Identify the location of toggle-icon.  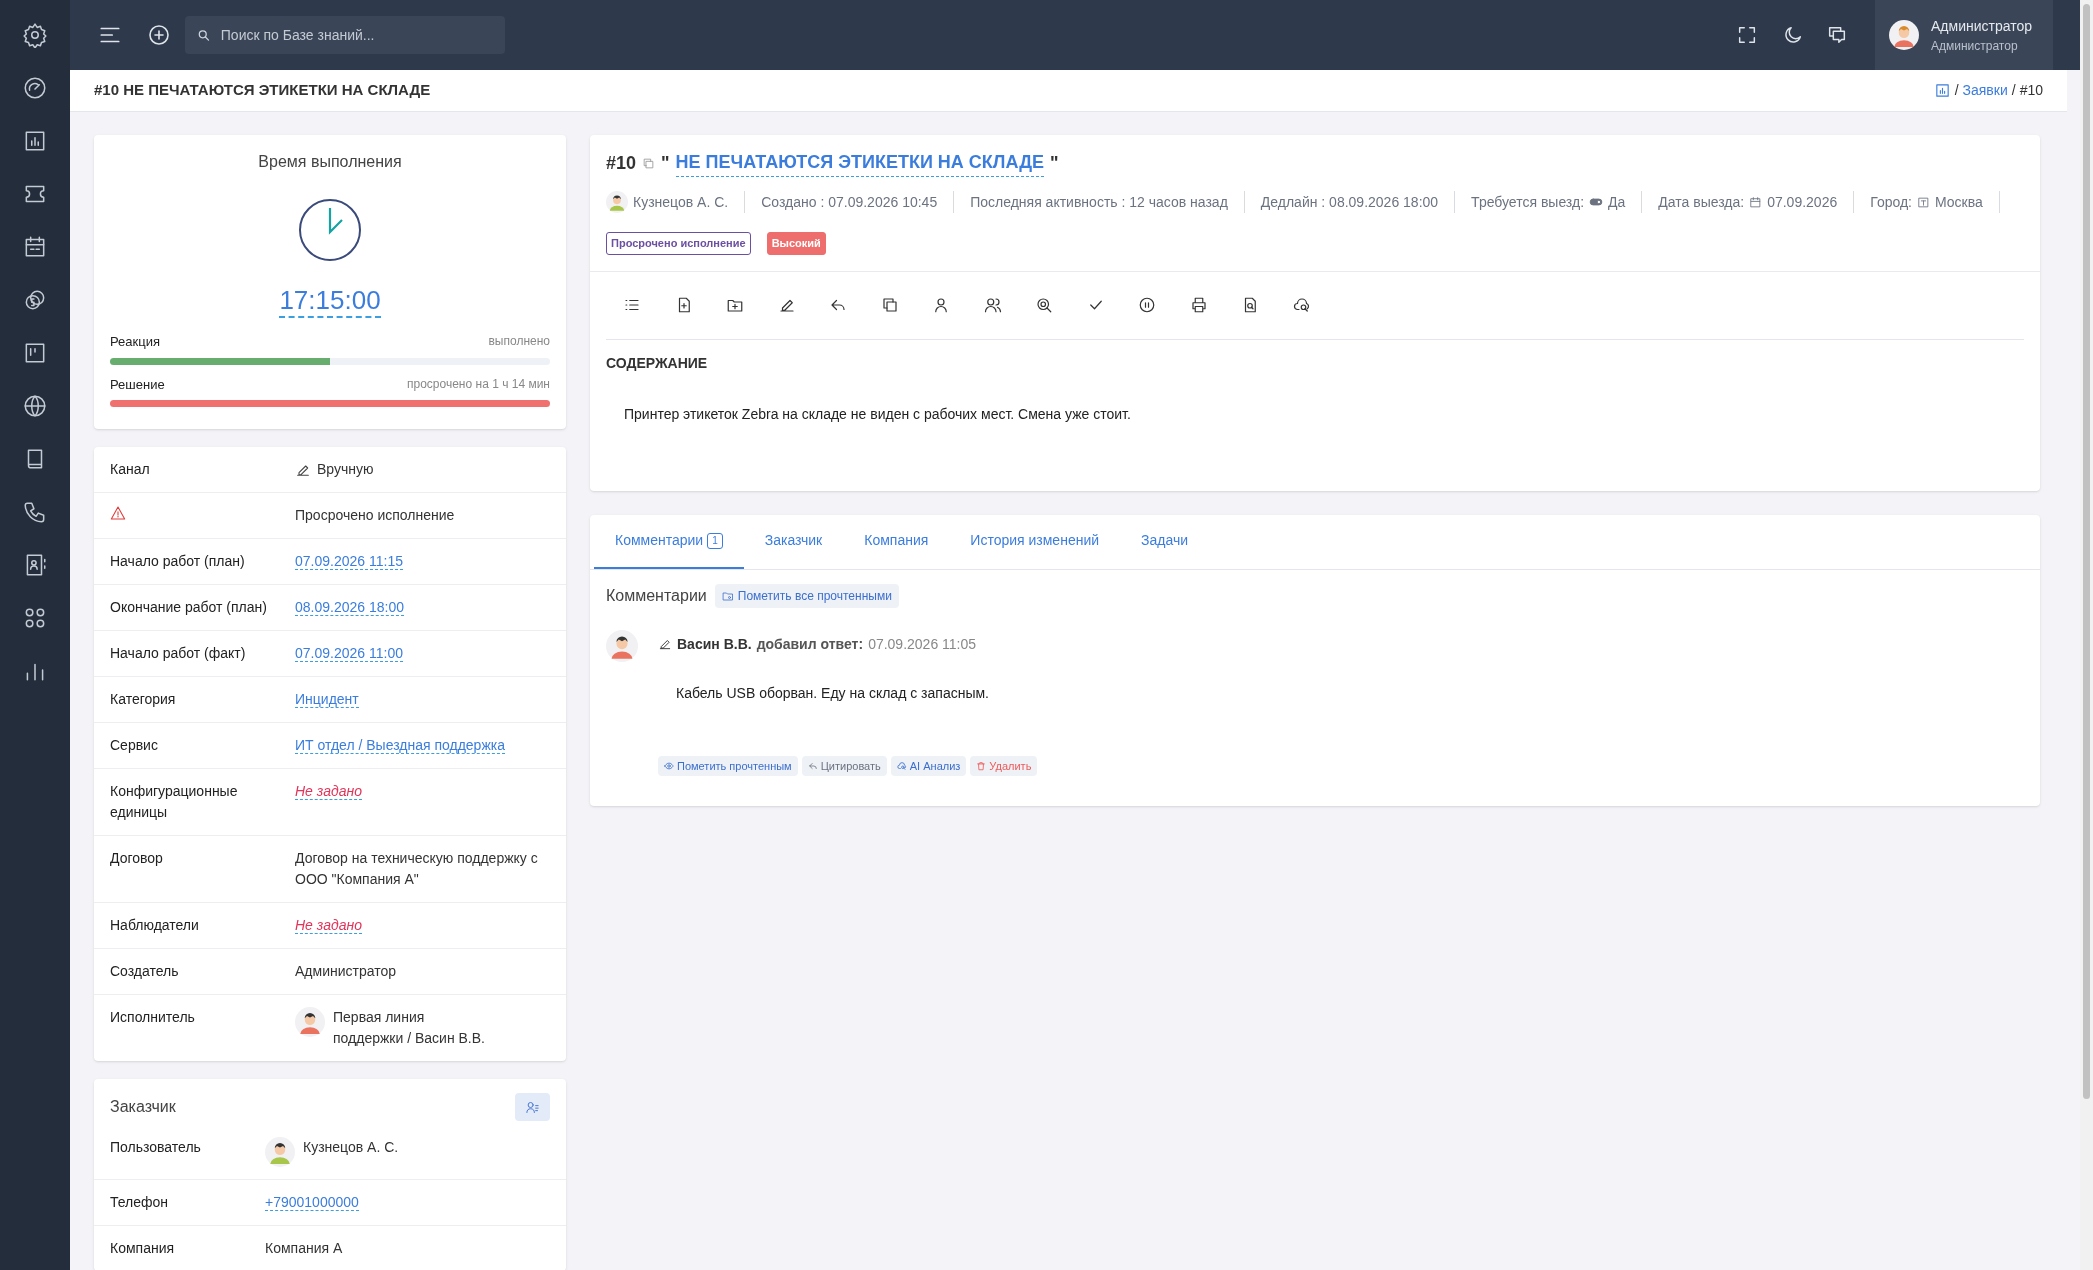
(1596, 202).